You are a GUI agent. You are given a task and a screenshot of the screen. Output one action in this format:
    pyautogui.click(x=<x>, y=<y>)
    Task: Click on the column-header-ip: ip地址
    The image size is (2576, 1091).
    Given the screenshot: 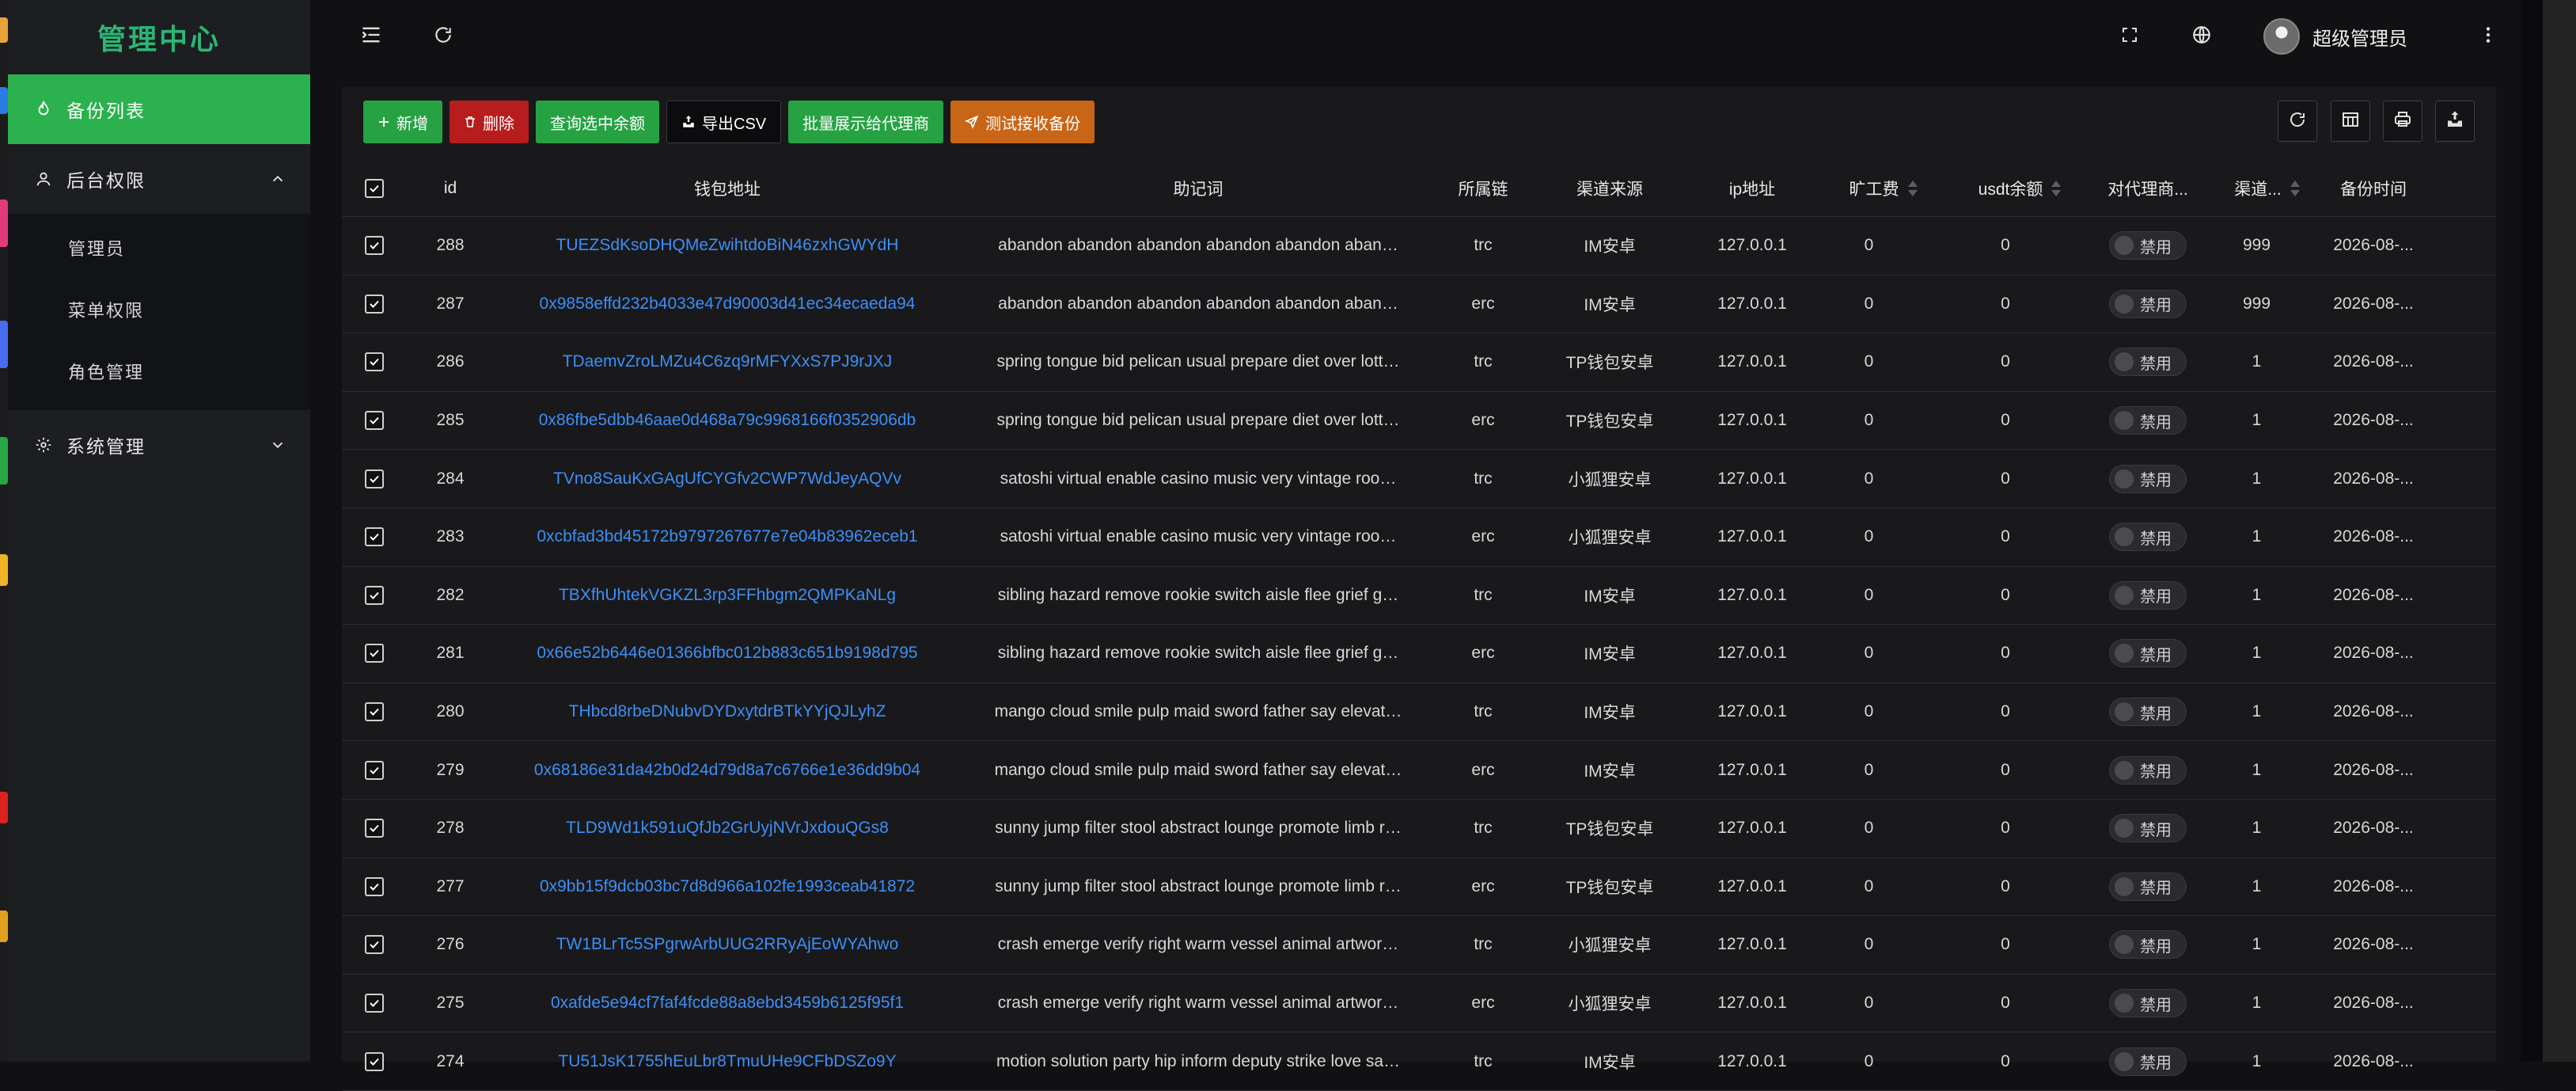 What is the action you would take?
    pyautogui.click(x=1752, y=188)
    